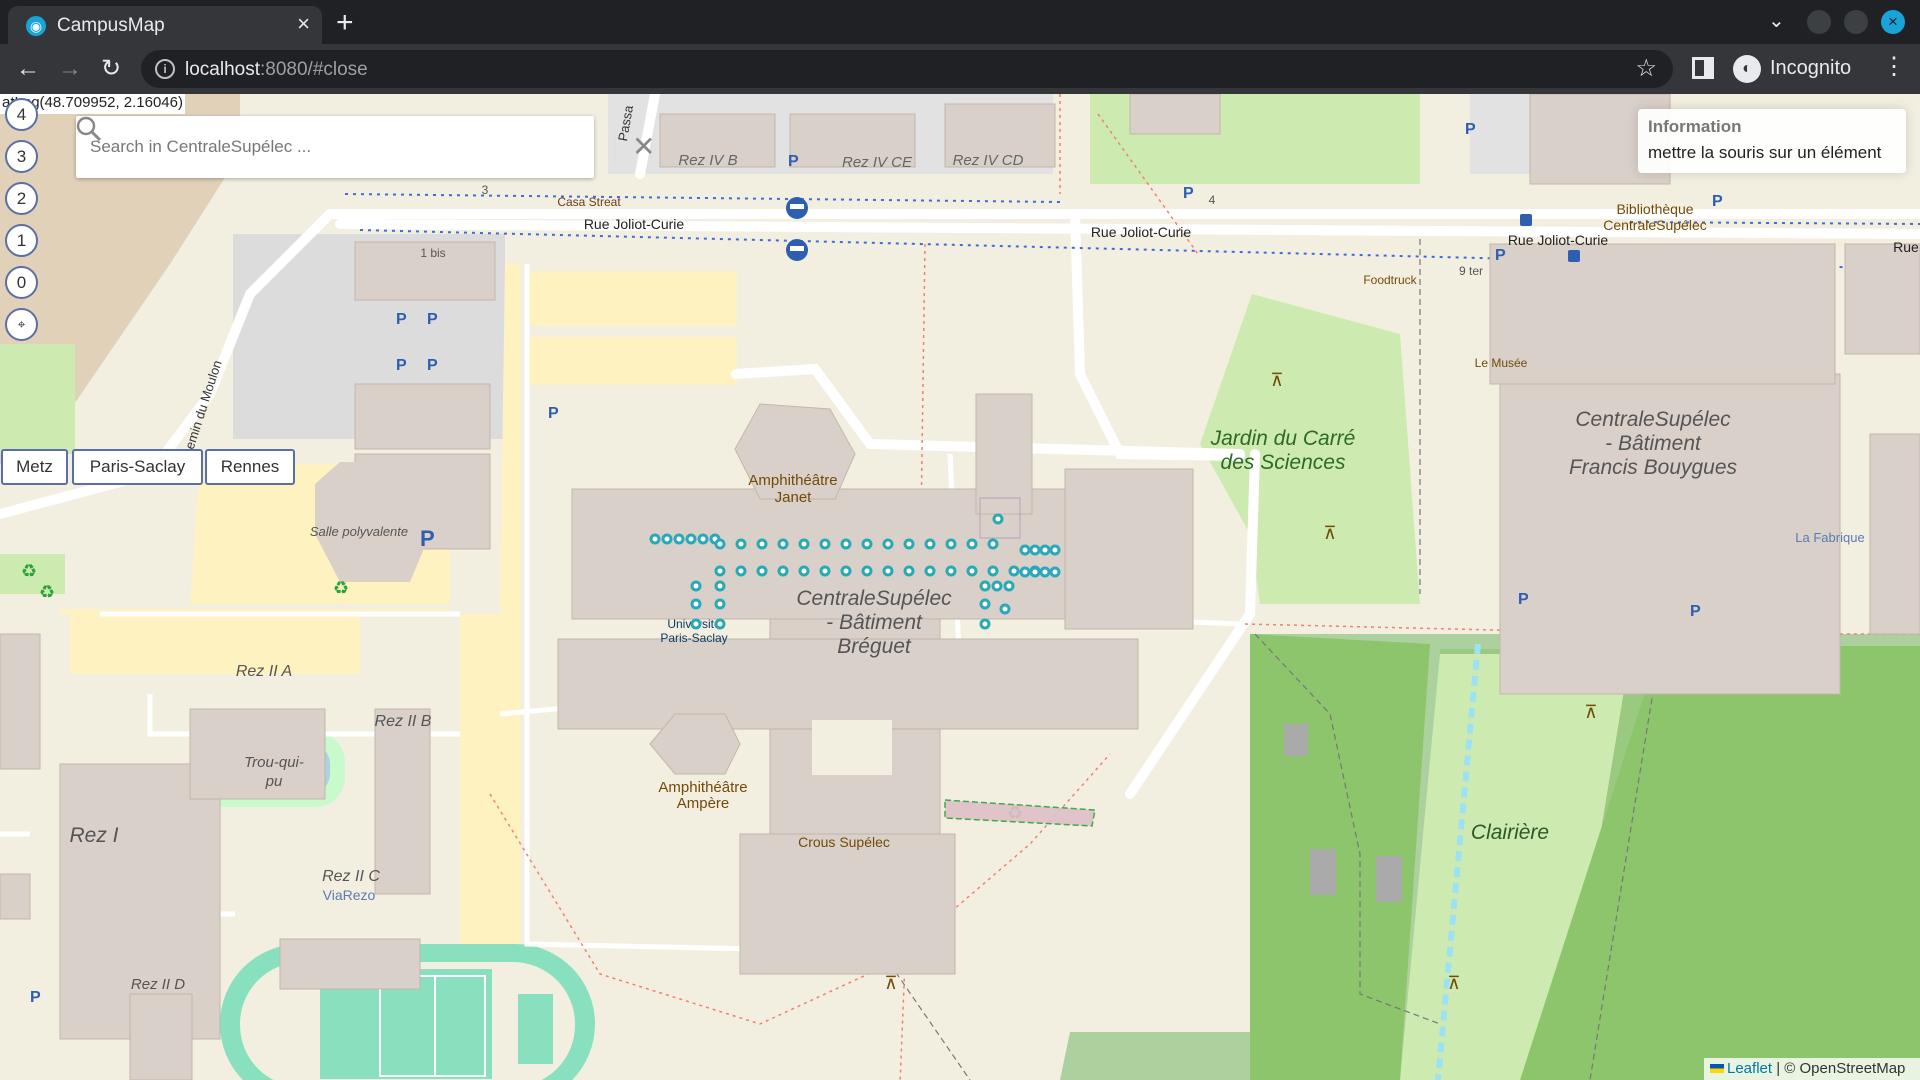  What do you see at coordinates (21, 114) in the screenshot?
I see `floor-button-4: 4` at bounding box center [21, 114].